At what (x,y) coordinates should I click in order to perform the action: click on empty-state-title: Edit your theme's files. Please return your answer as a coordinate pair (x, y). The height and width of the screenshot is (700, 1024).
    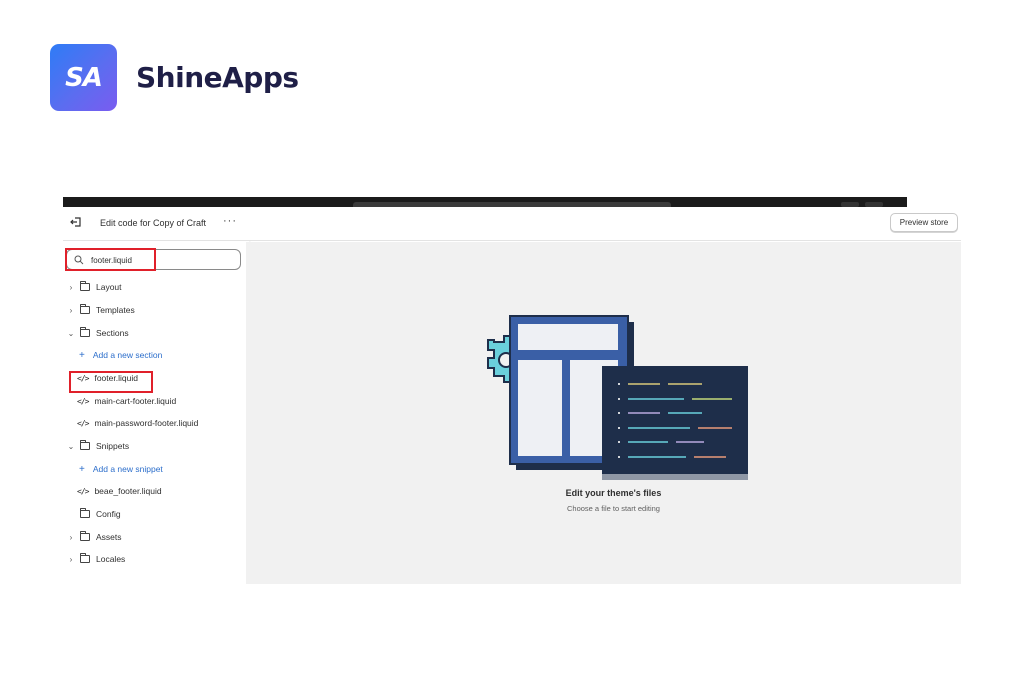
    Looking at the image, I should click on (613, 493).